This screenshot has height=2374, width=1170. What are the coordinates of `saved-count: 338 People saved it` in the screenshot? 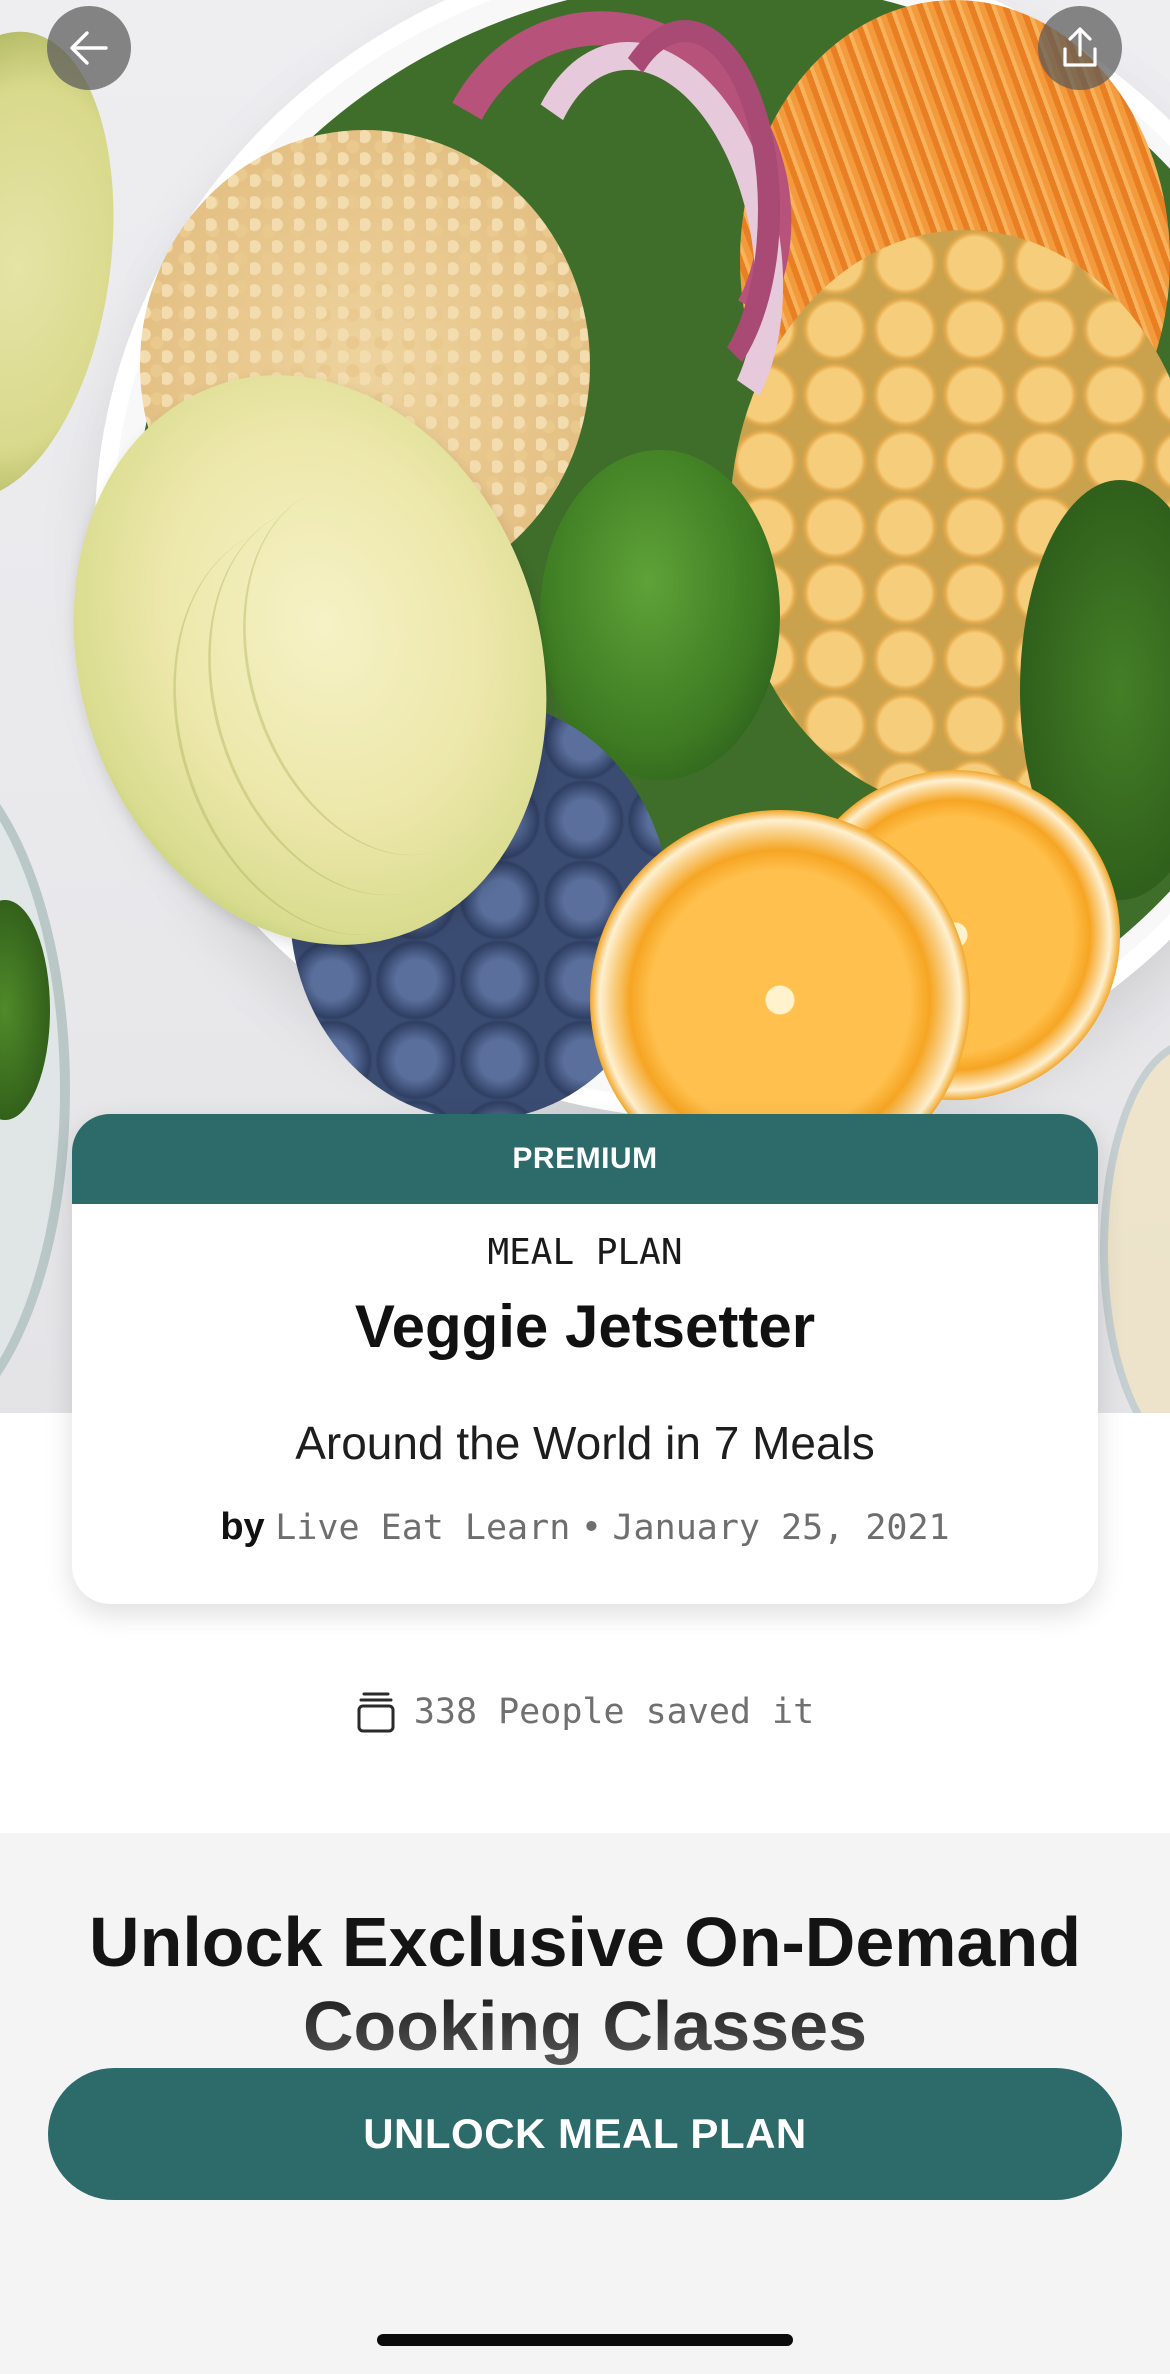 It's located at (585, 1712).